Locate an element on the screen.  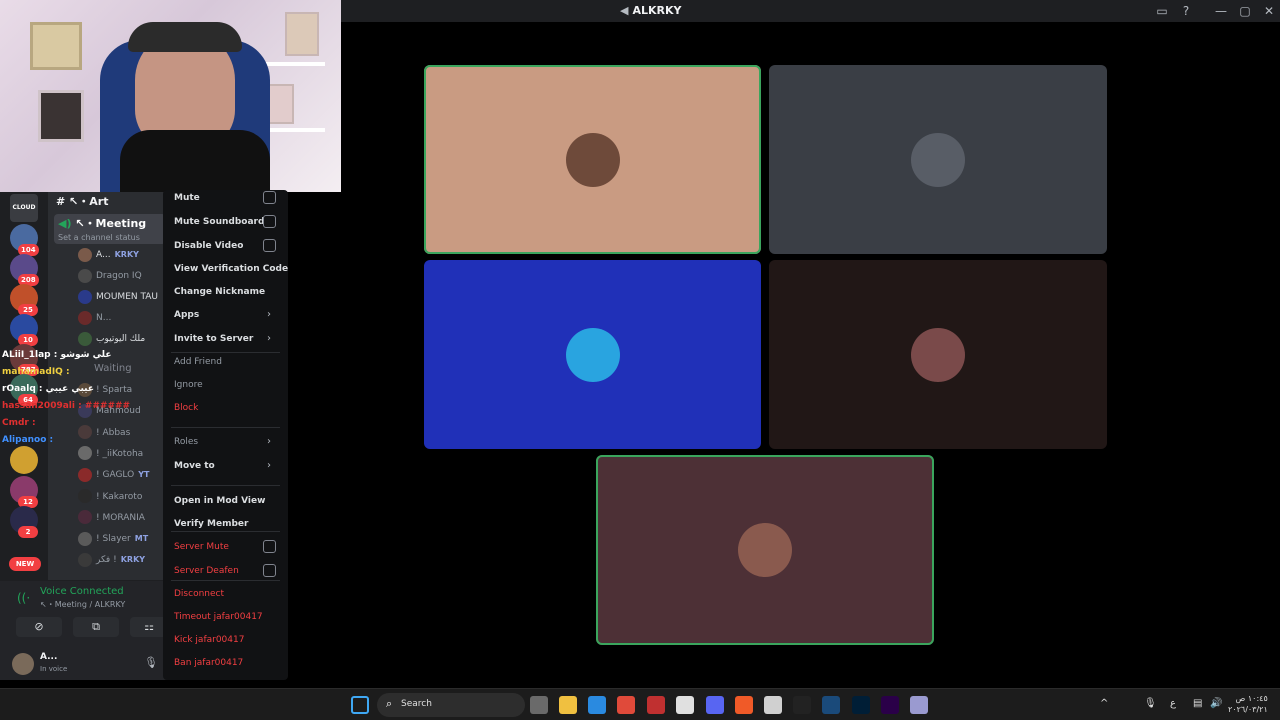
steam-icon is located at coordinates (831, 705).